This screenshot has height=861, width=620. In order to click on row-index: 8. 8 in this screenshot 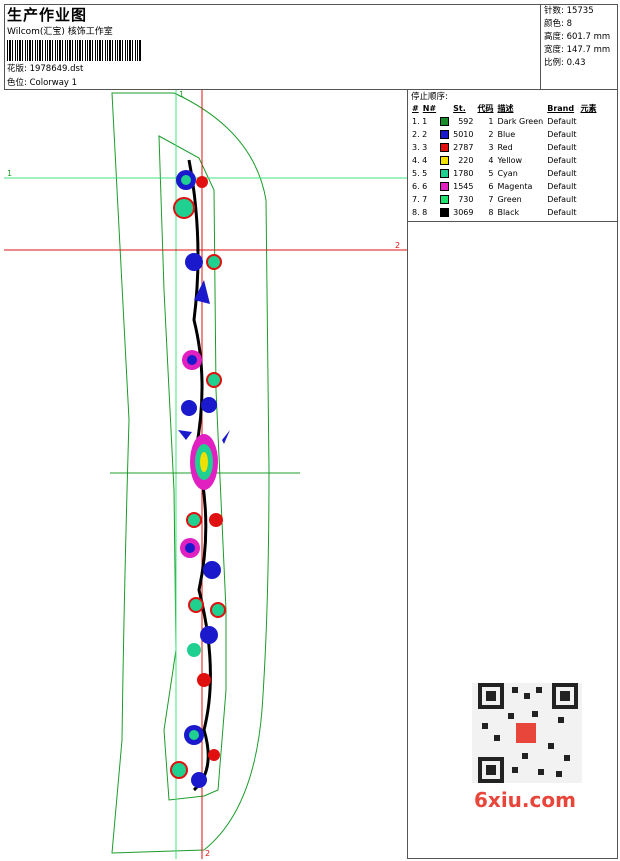, I will do `click(420, 212)`.